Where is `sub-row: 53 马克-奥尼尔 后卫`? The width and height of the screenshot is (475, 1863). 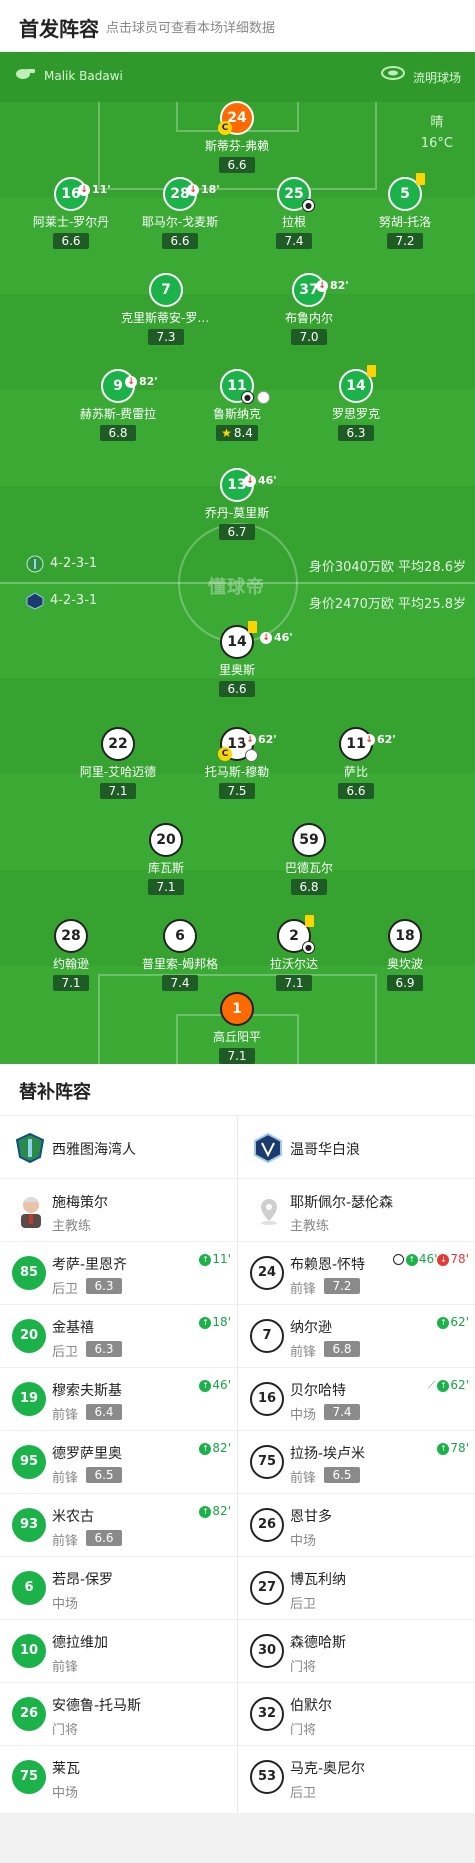 sub-row: 53 马克-奥尼尔 后卫 is located at coordinates (356, 1777).